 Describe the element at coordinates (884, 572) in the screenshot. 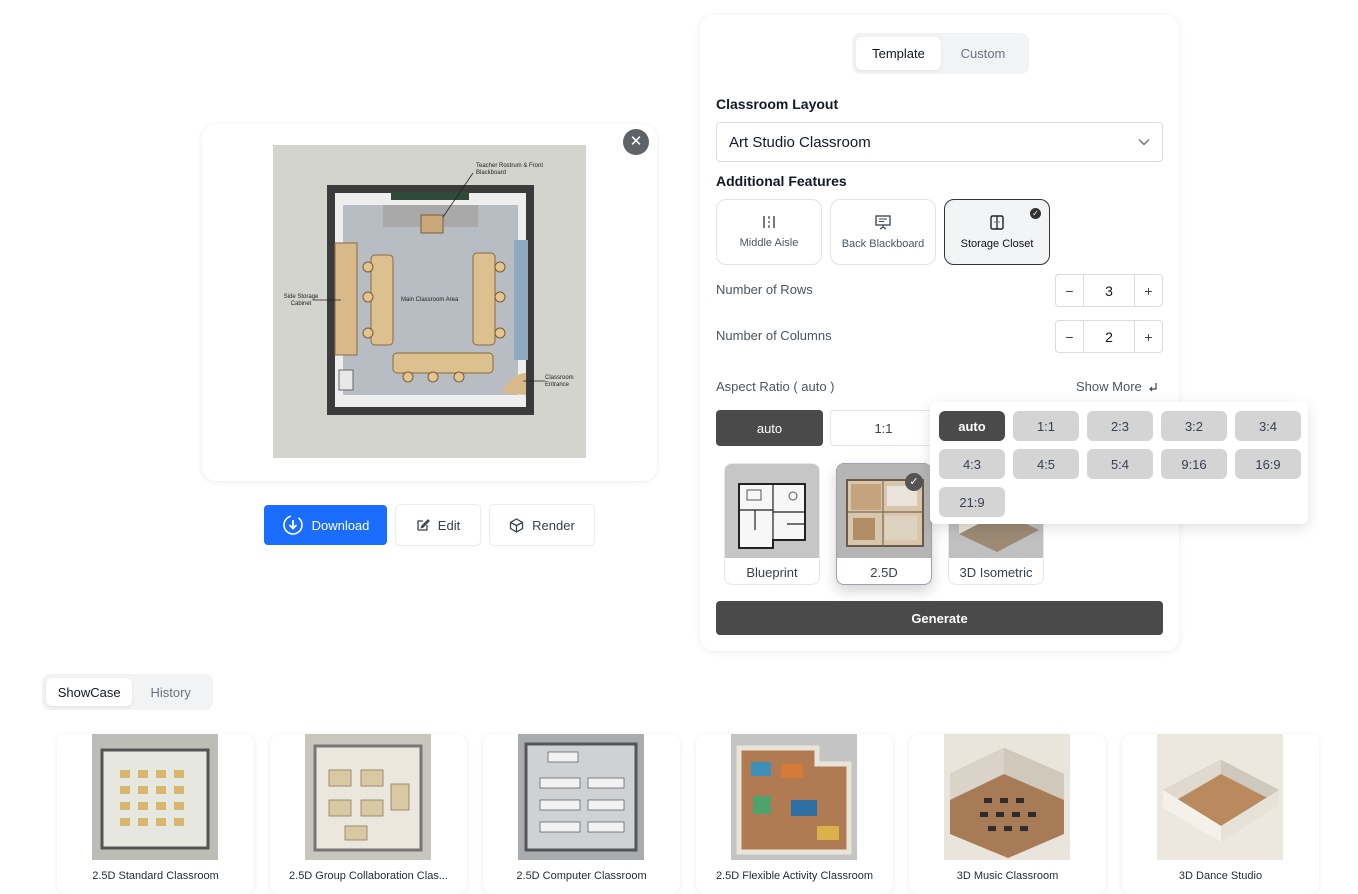

I see `style-label: 2.5D` at that location.